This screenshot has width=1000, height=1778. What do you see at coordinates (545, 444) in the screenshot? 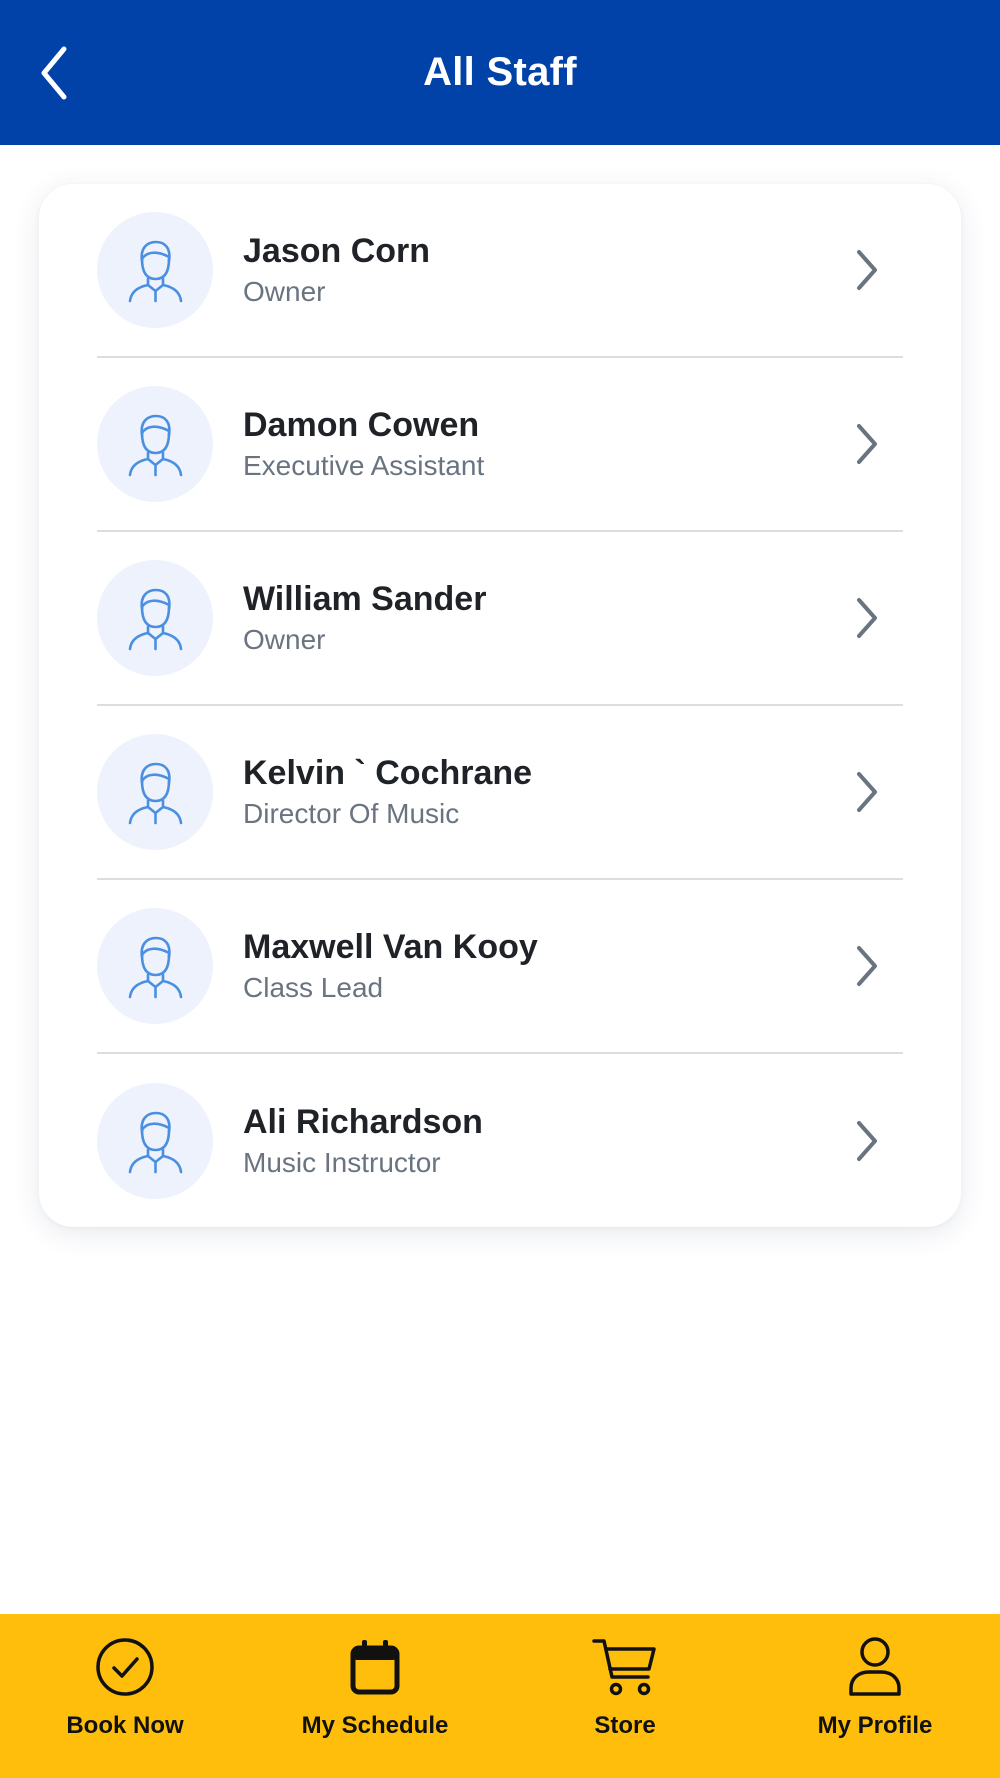
I see `staff-info: Damon Cowen Executive Assistant` at bounding box center [545, 444].